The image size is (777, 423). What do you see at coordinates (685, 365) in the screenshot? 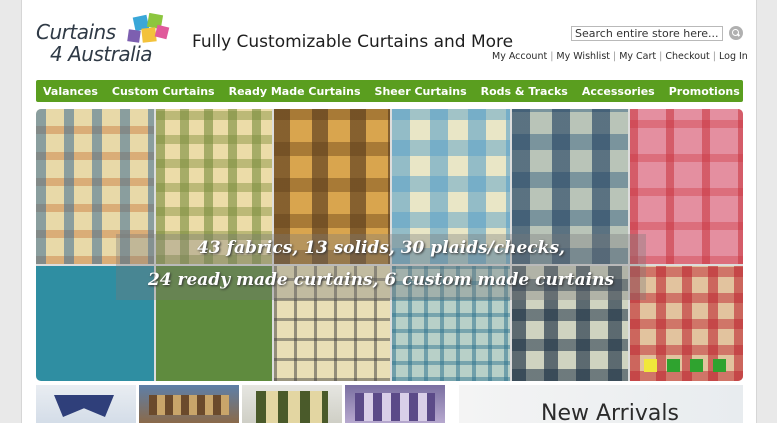
I see `slide-indicators` at bounding box center [685, 365].